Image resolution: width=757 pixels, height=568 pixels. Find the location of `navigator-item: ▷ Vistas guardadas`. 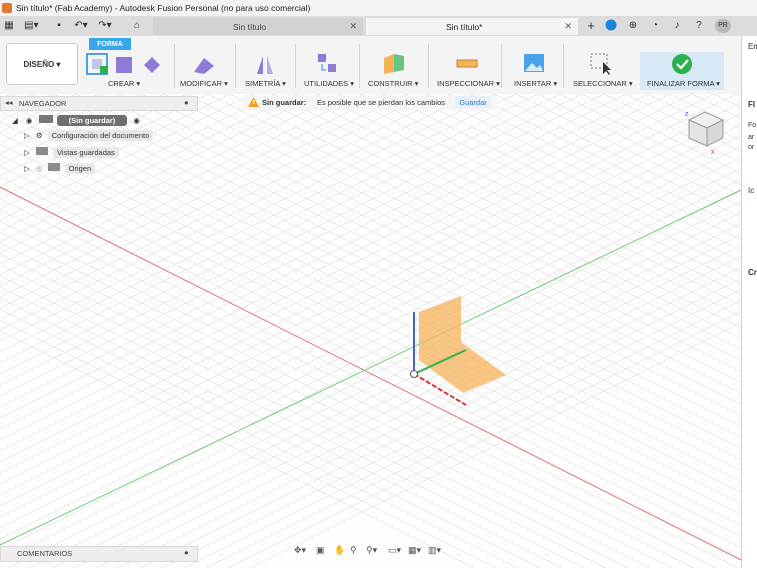

navigator-item: ▷ Vistas guardadas is located at coordinates (71, 152).